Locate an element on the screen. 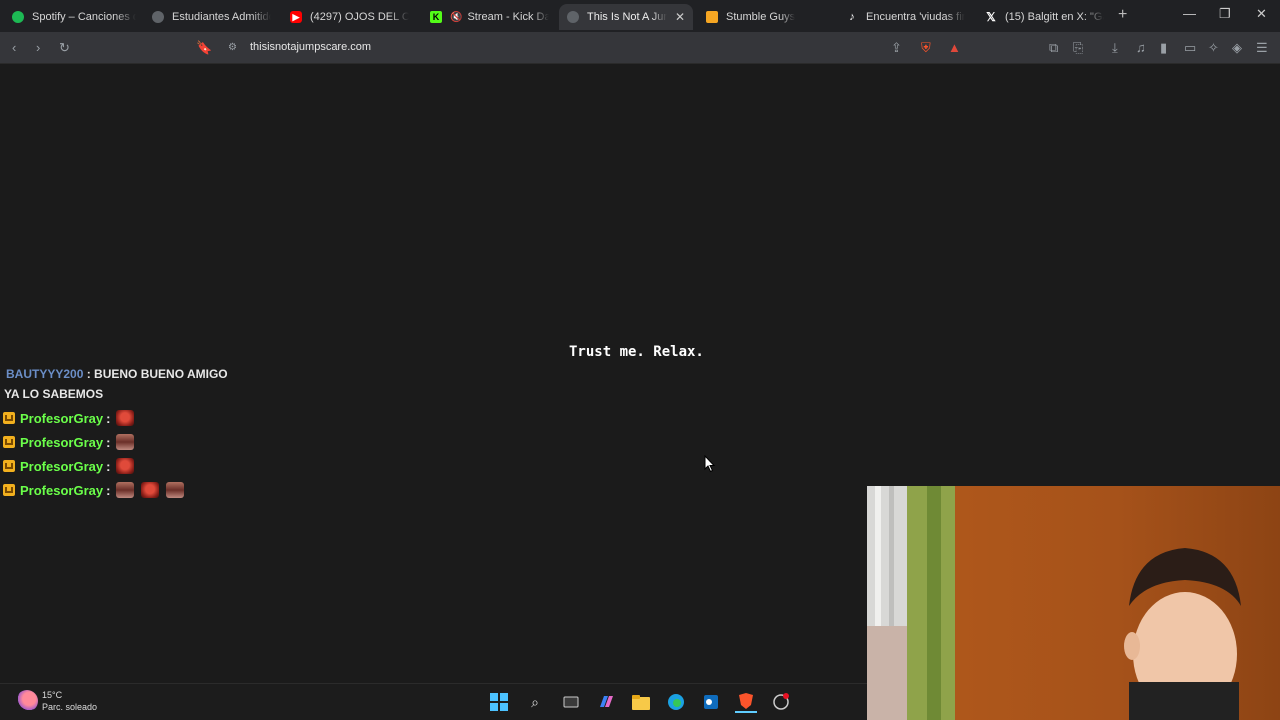 The width and height of the screenshot is (1280, 720). weather-widget: 15°C Parc. soleado is located at coordinates (56, 701).